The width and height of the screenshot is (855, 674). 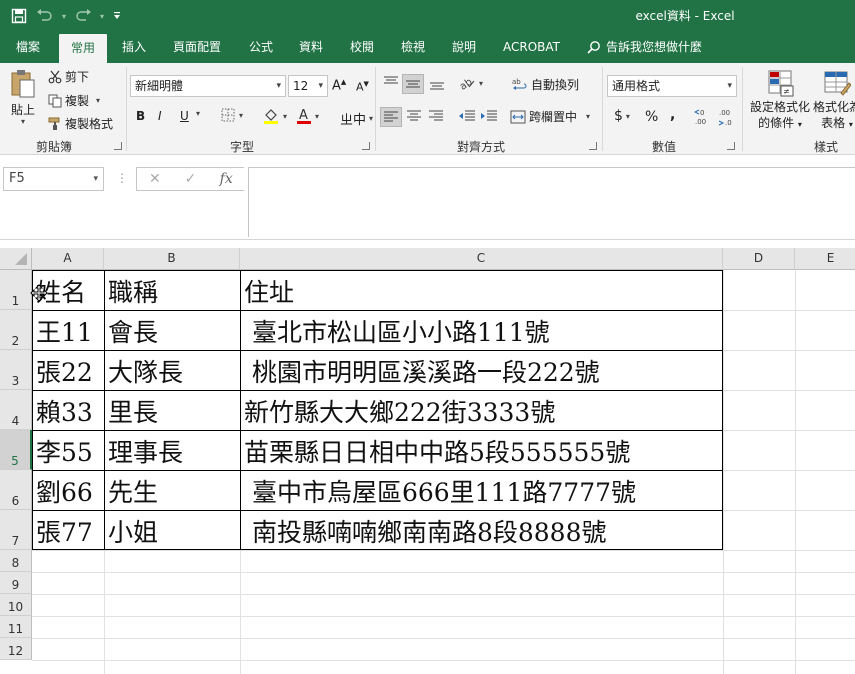 What do you see at coordinates (362, 87) in the screenshot?
I see `shrink-font-button: A▼` at bounding box center [362, 87].